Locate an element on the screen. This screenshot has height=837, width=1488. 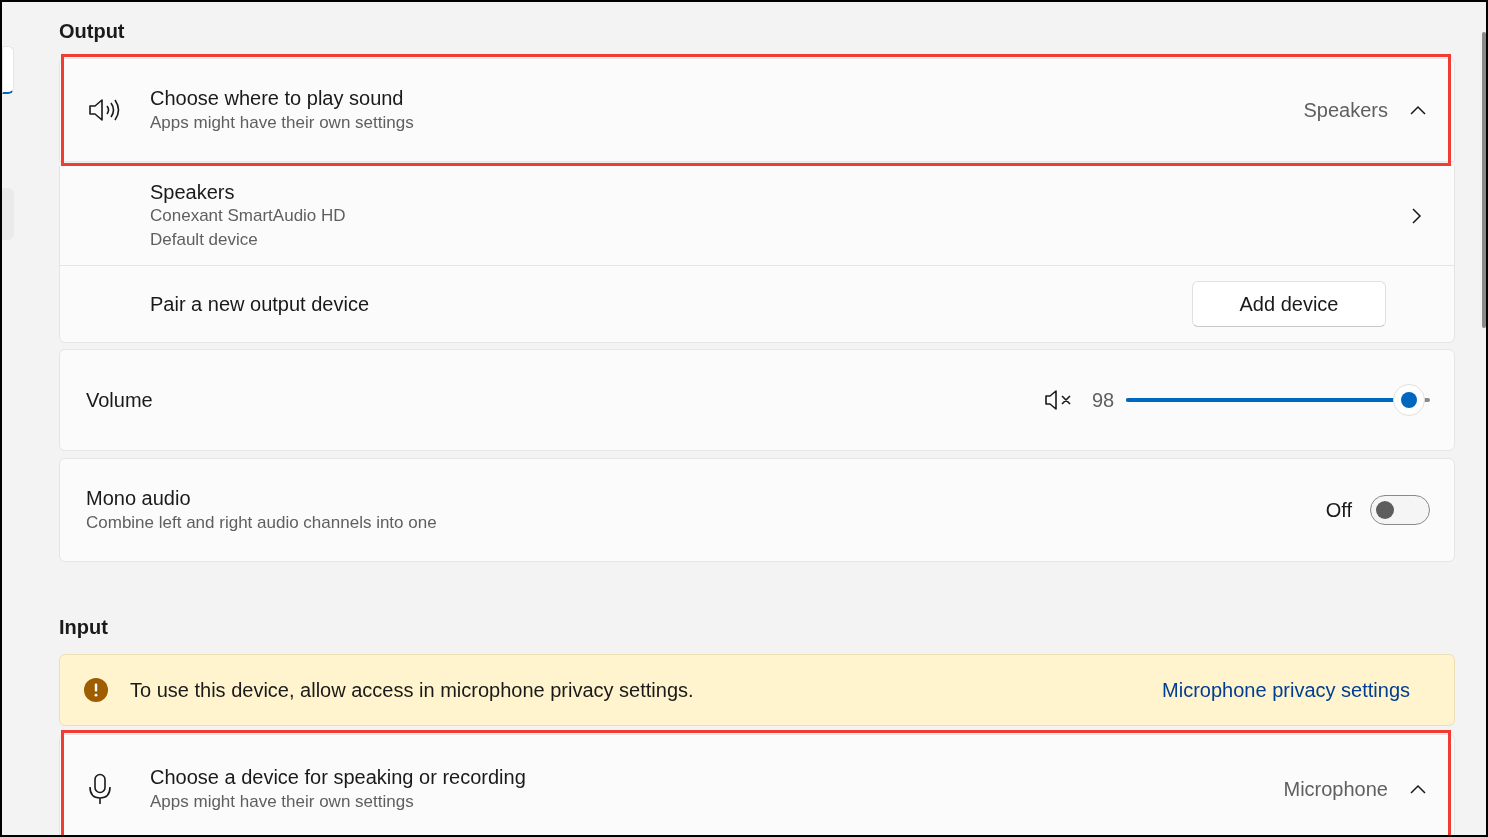
row-title: Choose where to play sound is located at coordinates (277, 98).